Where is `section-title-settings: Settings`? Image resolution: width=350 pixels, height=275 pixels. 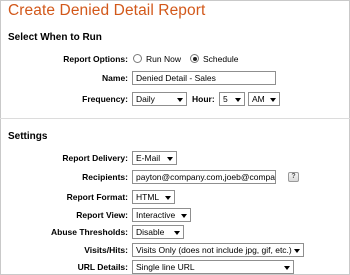
section-title-settings: Settings is located at coordinates (28, 136).